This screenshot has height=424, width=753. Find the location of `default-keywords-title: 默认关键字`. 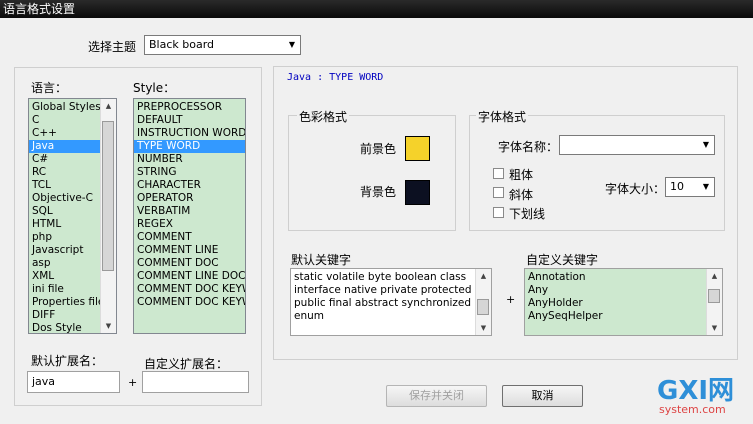

default-keywords-title: 默认关键字 is located at coordinates (321, 260).